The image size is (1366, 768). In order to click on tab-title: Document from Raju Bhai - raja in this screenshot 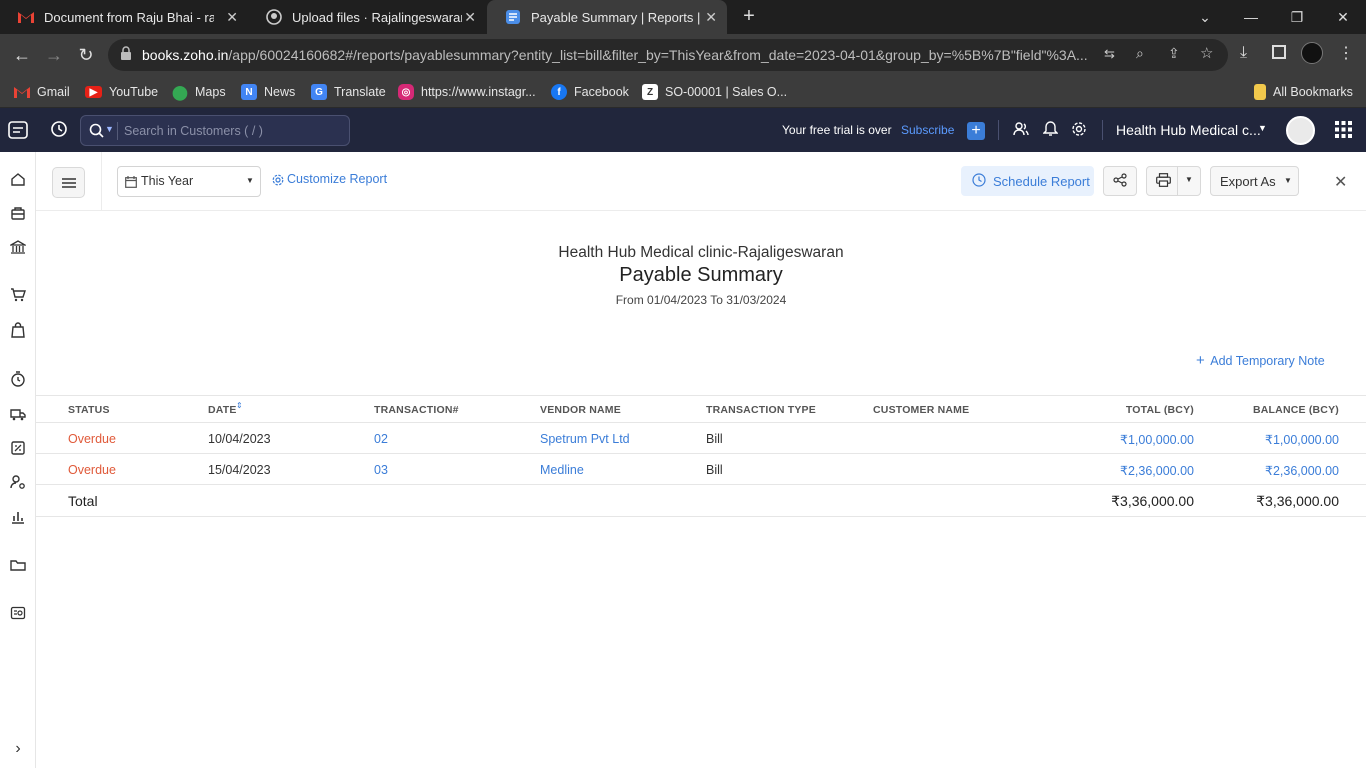, I will do `click(129, 17)`.